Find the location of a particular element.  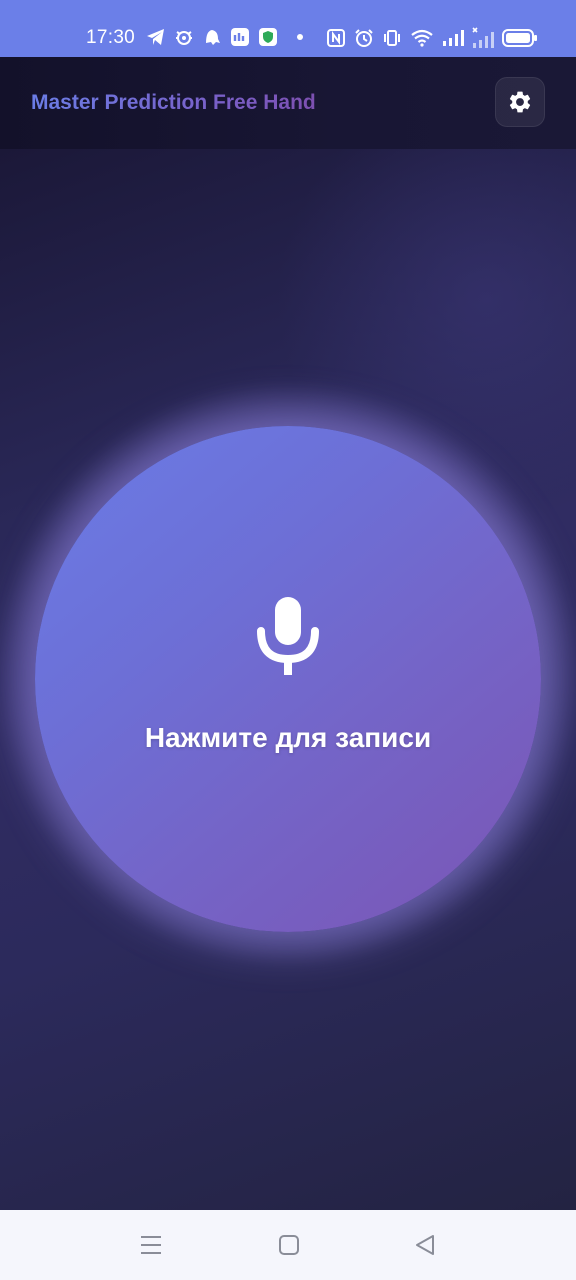

app-icon is located at coordinates (240, 37).